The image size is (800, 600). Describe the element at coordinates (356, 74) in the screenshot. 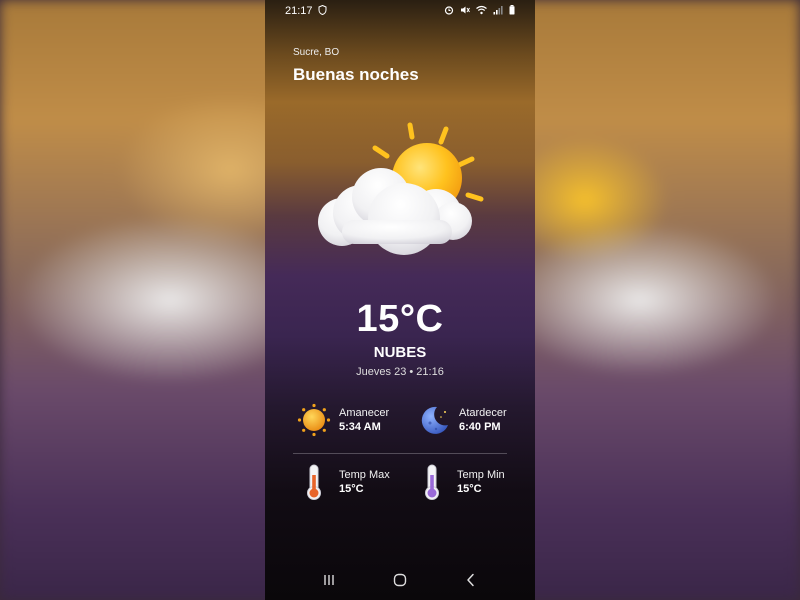

I see `greeting-heading: Buenas noches` at that location.